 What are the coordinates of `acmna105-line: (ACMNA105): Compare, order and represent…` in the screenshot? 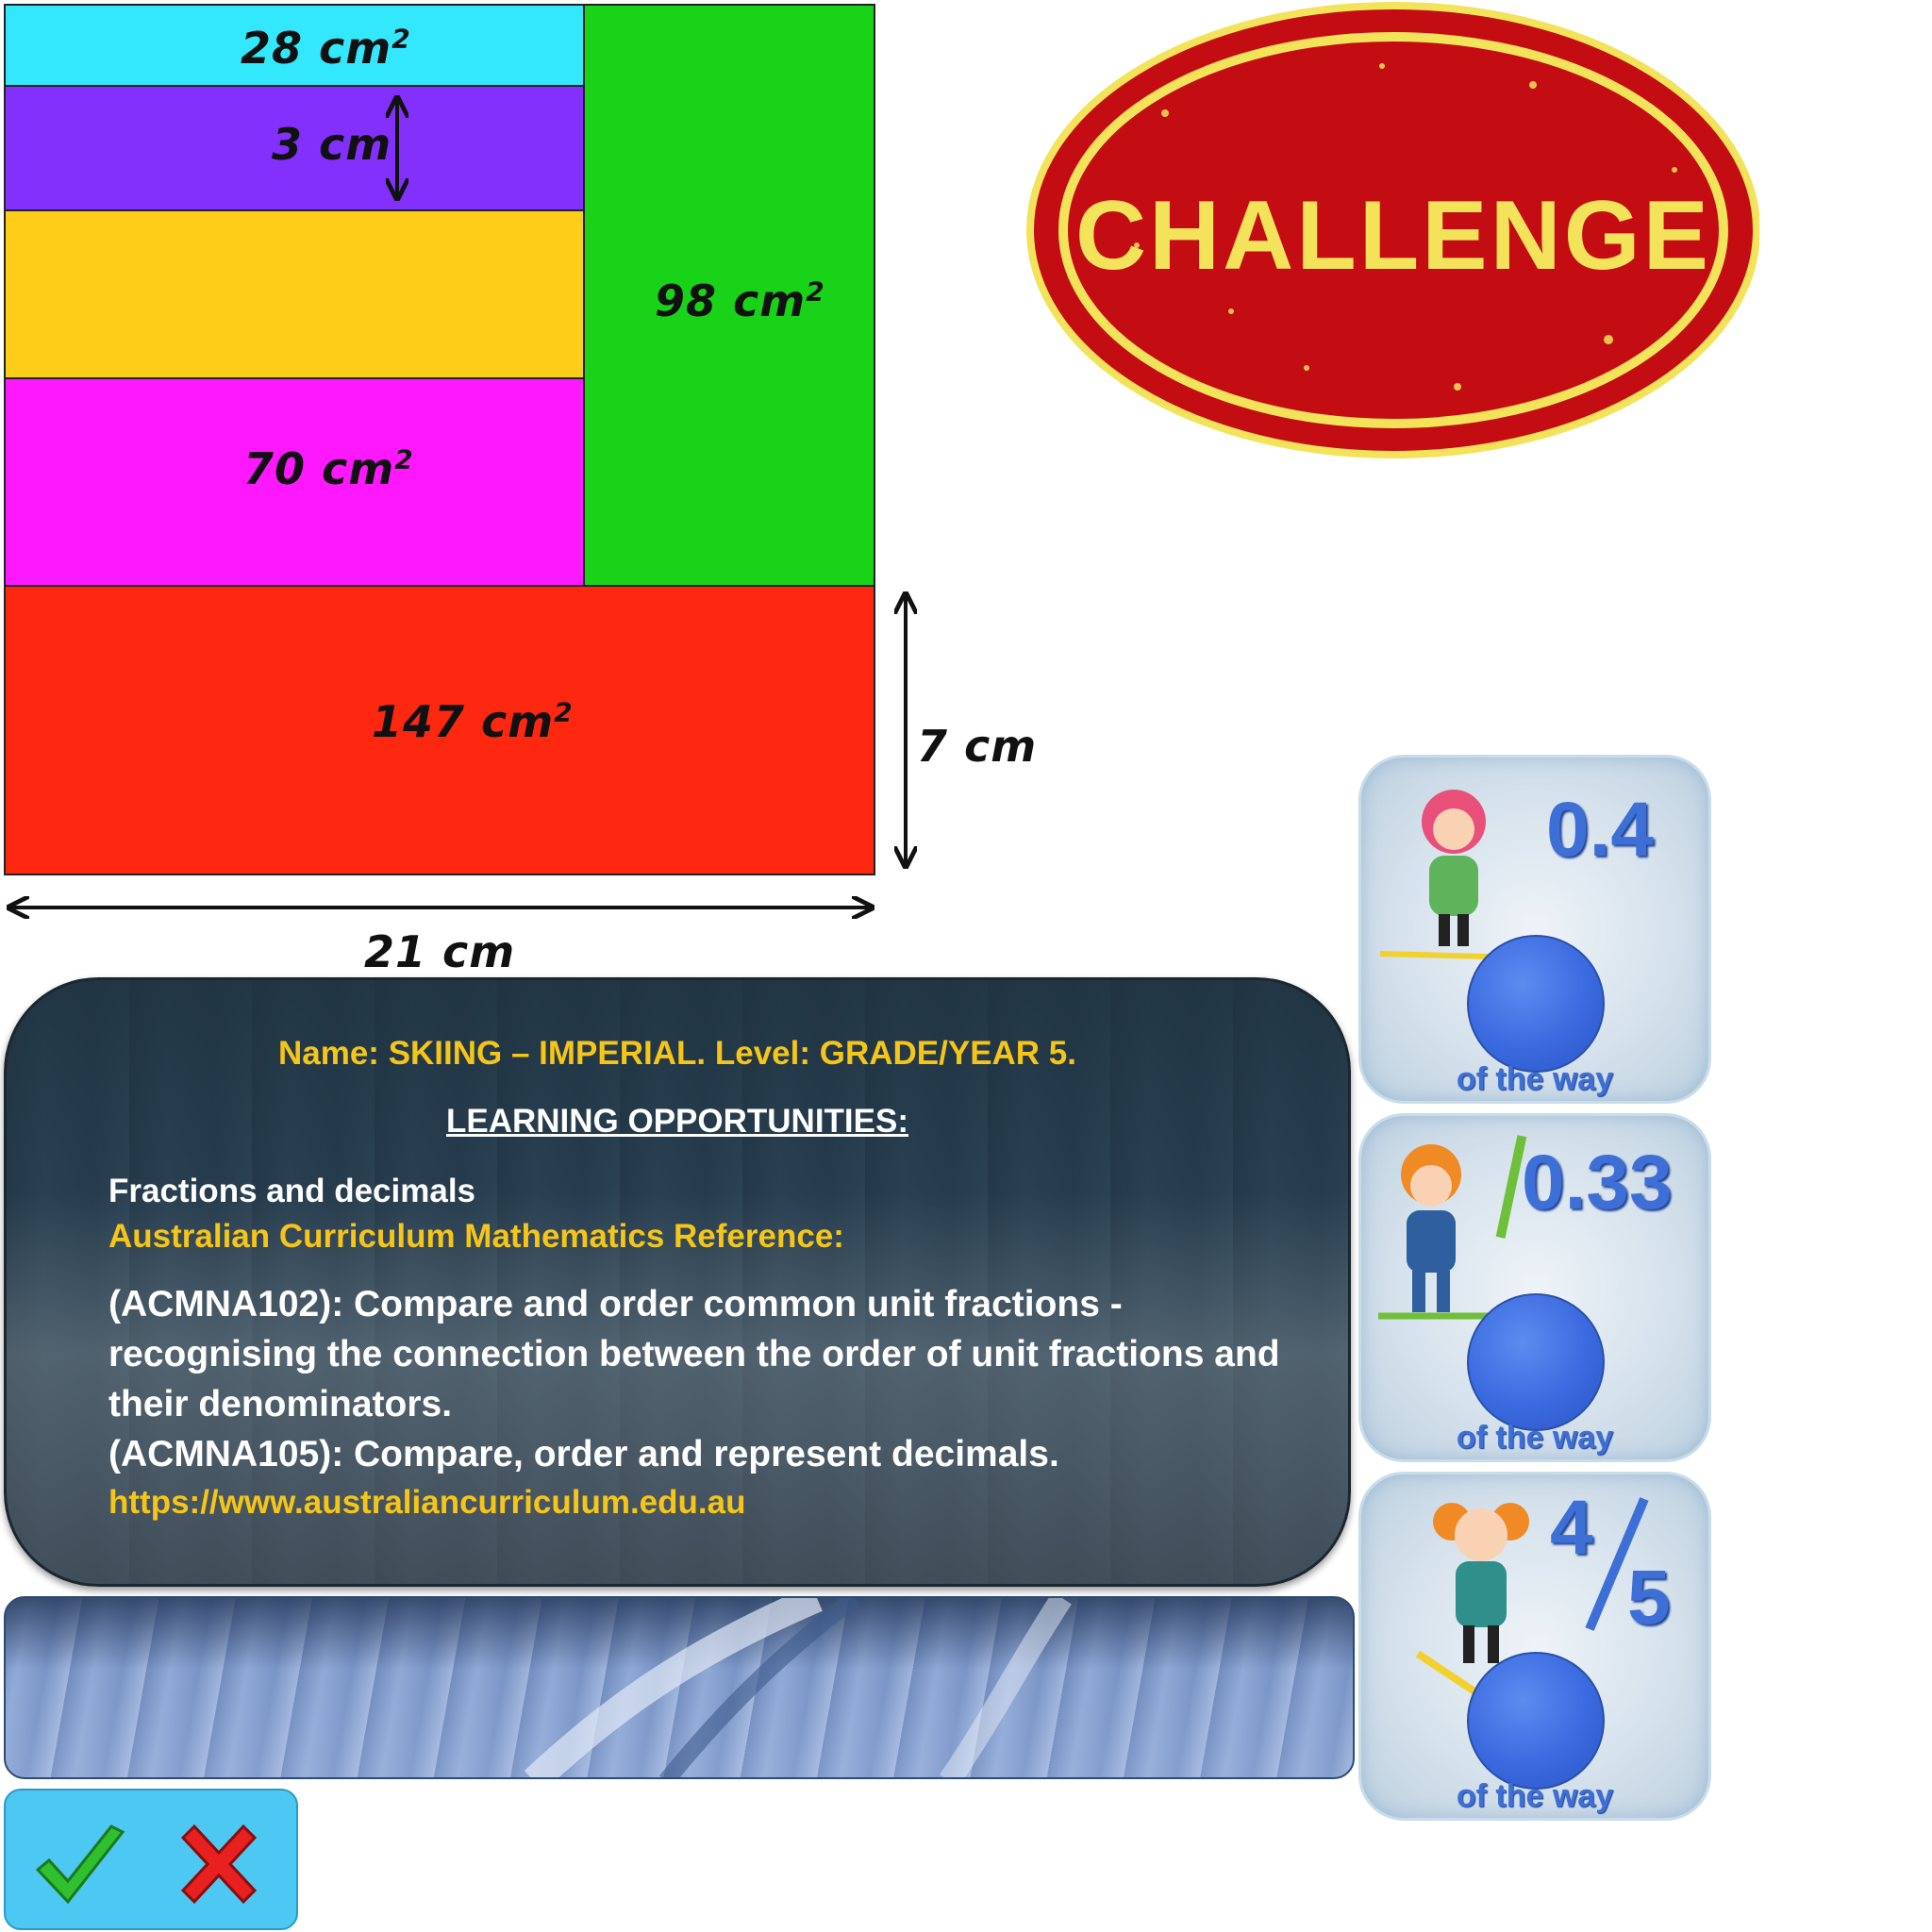 It's located at (583, 1454).